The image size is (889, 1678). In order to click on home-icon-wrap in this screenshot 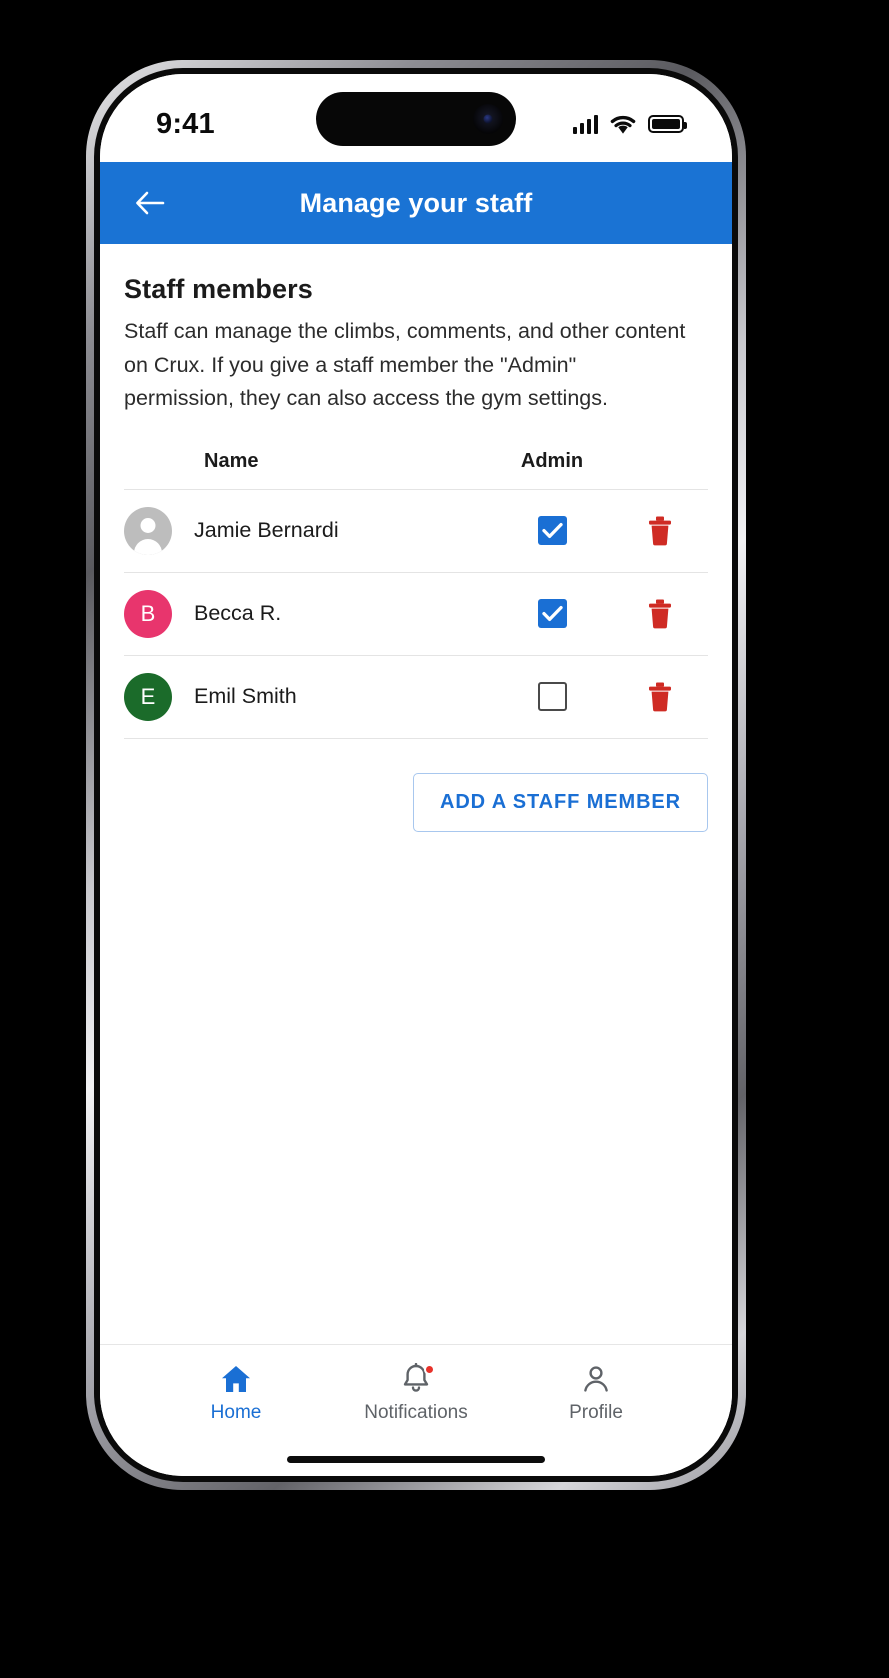, I will do `click(236, 1379)`.